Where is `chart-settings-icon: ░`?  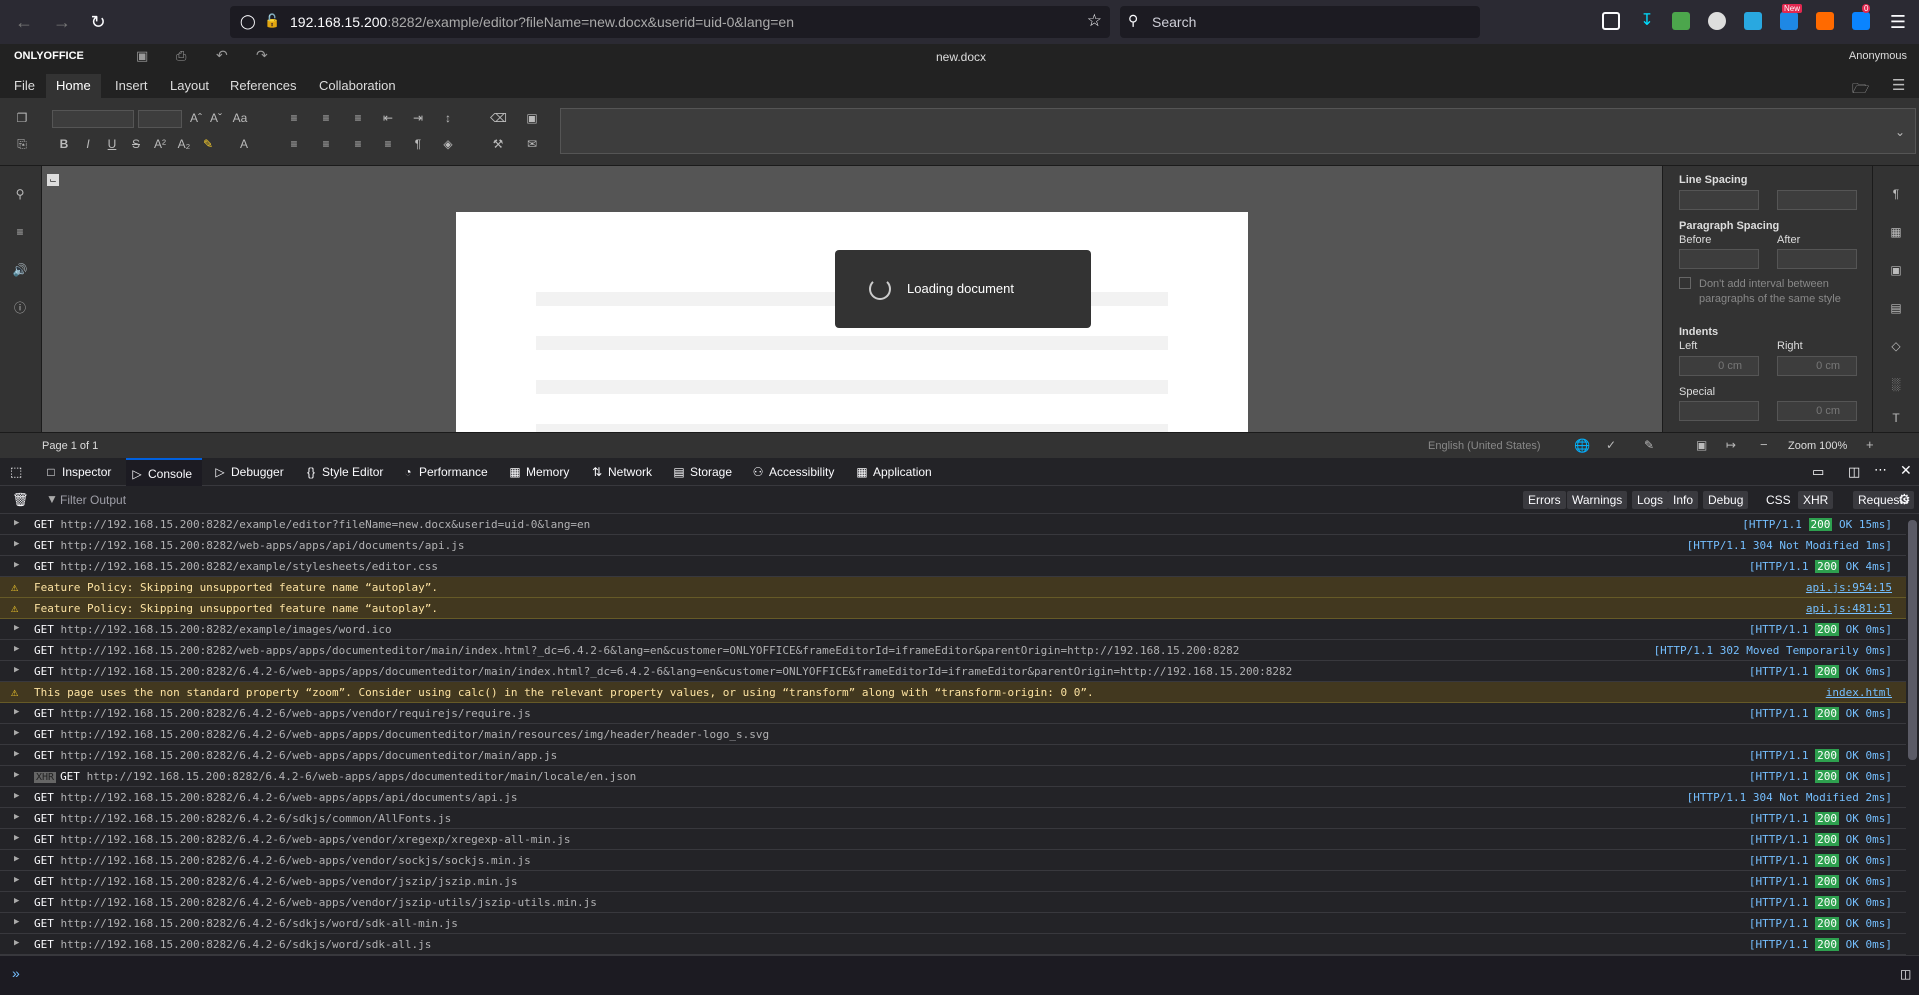 chart-settings-icon: ░ is located at coordinates (1896, 384).